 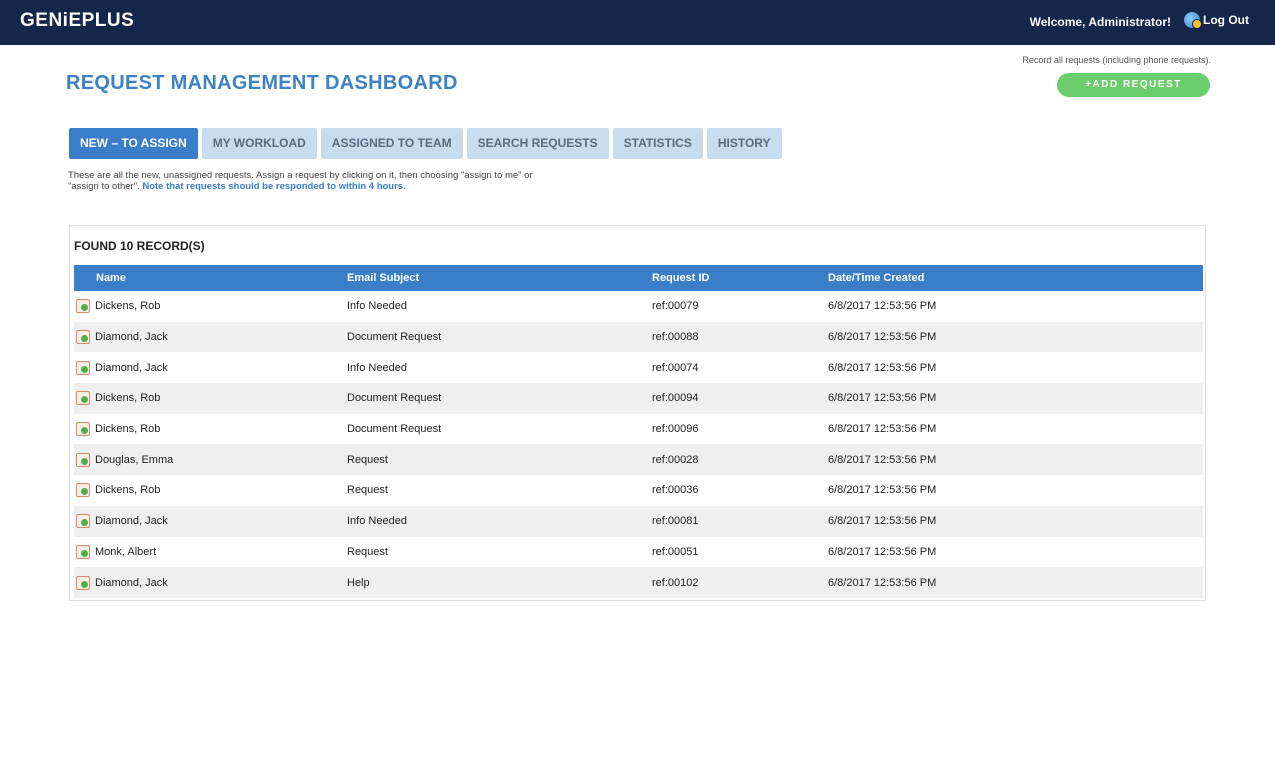 What do you see at coordinates (139, 246) in the screenshot?
I see `records-count: FOUND 10 RECORD(S)` at bounding box center [139, 246].